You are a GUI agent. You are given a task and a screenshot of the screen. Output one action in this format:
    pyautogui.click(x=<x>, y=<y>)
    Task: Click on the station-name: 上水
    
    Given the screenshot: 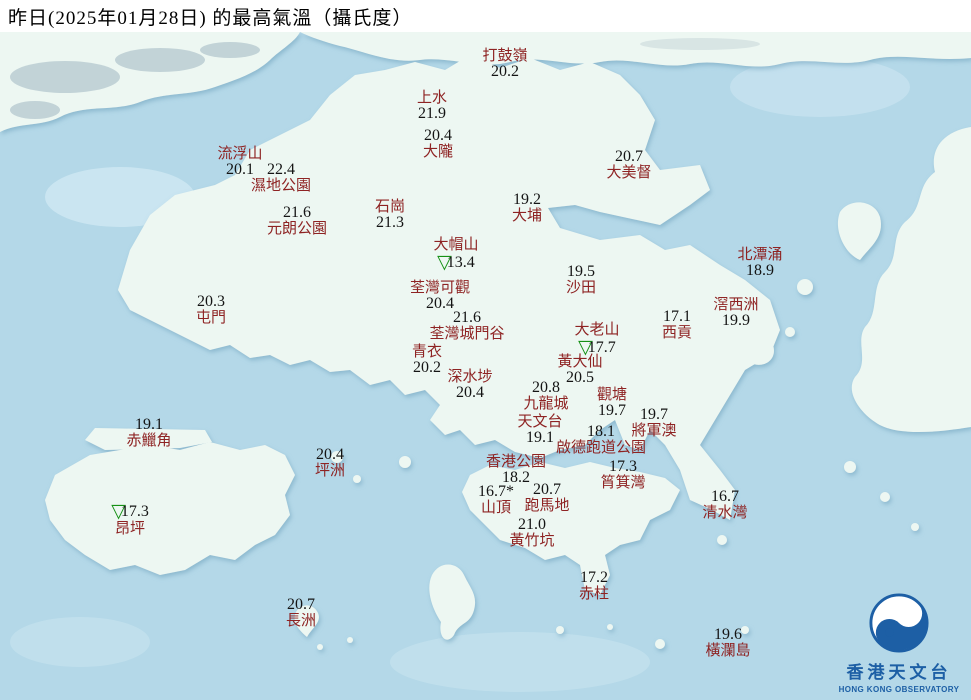 What is the action you would take?
    pyautogui.click(x=432, y=98)
    